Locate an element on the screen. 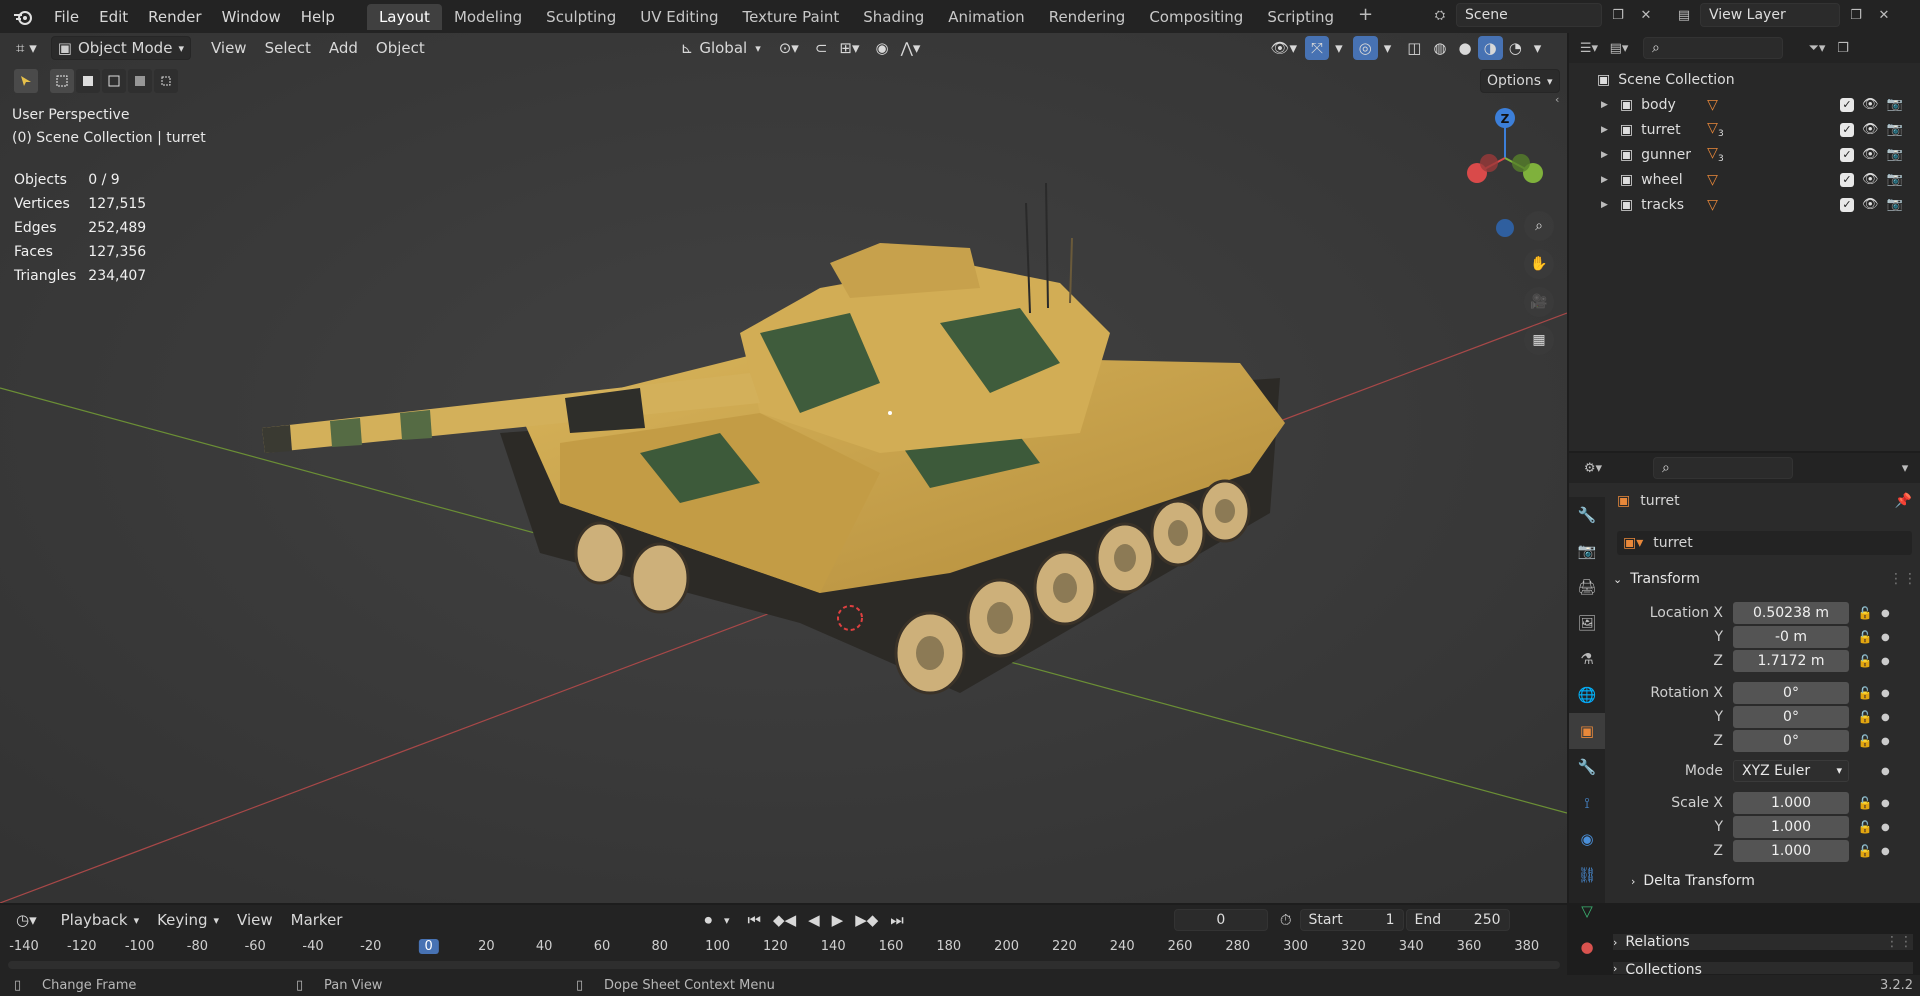 Image resolution: width=1920 pixels, height=996 pixels. tab-modeling: Modeling is located at coordinates (488, 17).